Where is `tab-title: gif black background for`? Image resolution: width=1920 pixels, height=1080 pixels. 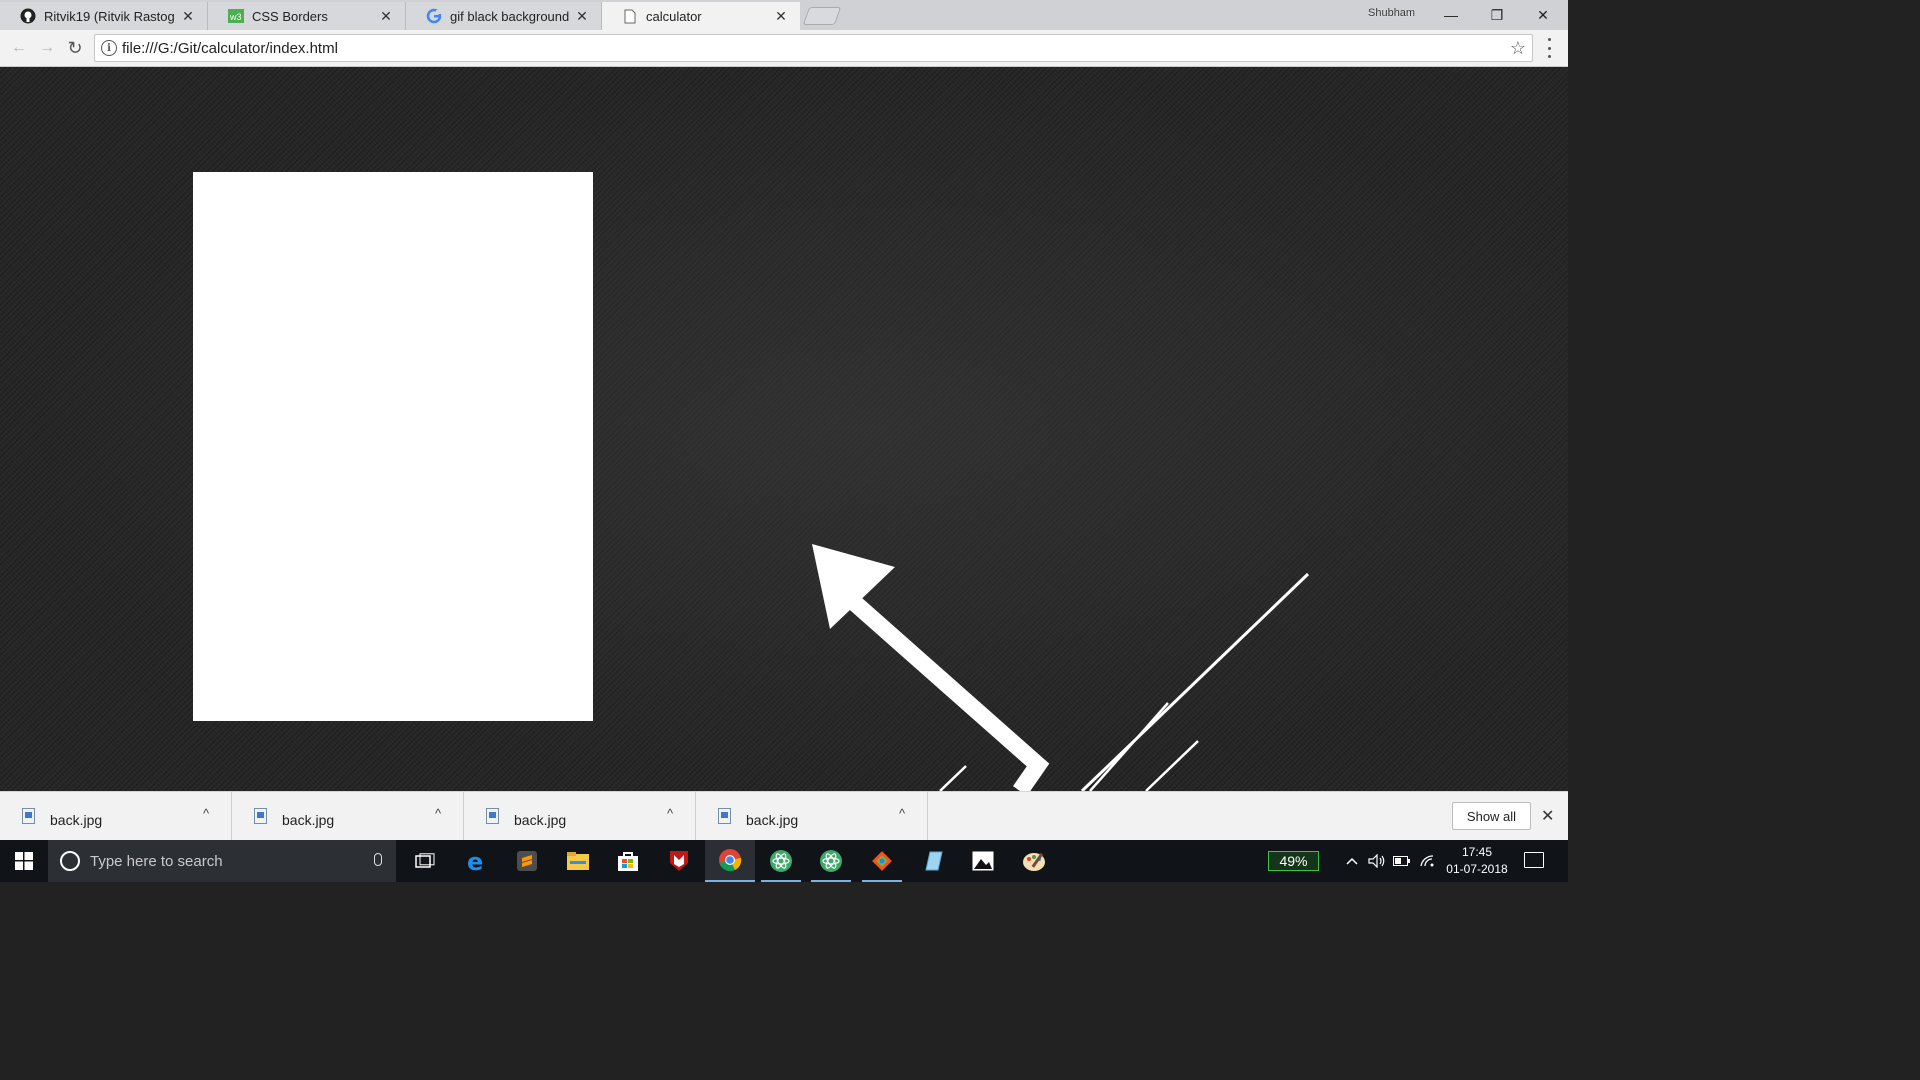
tab-title: gif black background for is located at coordinates (509, 16).